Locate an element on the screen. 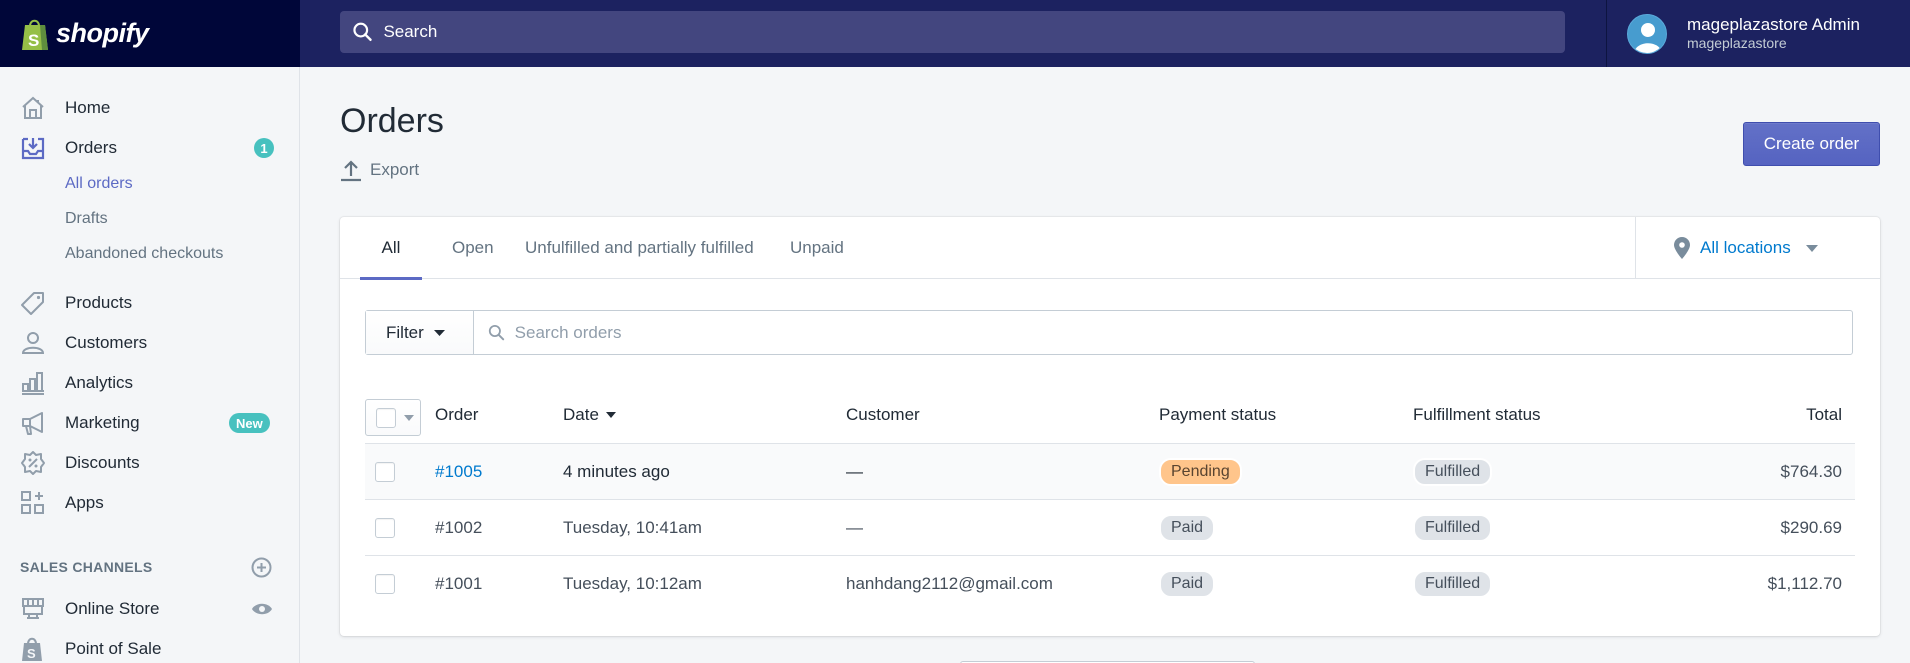 The image size is (1910, 663). create-order-button: Create order is located at coordinates (1811, 144).